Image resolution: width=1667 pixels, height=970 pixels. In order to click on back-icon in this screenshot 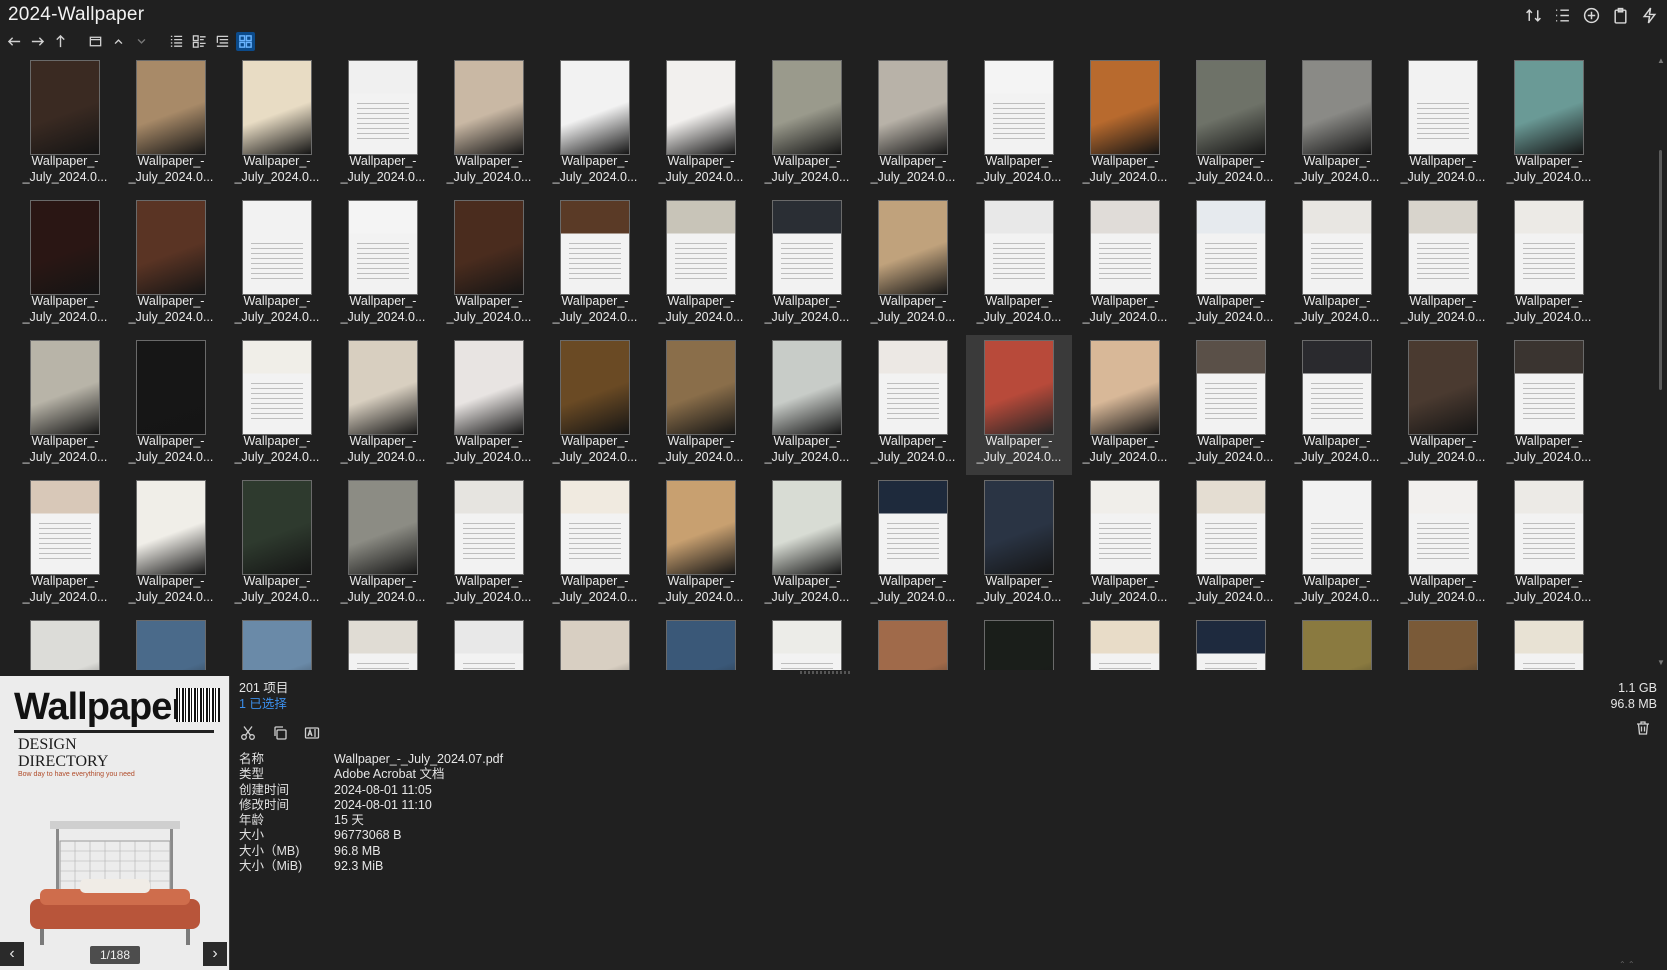, I will do `click(14, 41)`.